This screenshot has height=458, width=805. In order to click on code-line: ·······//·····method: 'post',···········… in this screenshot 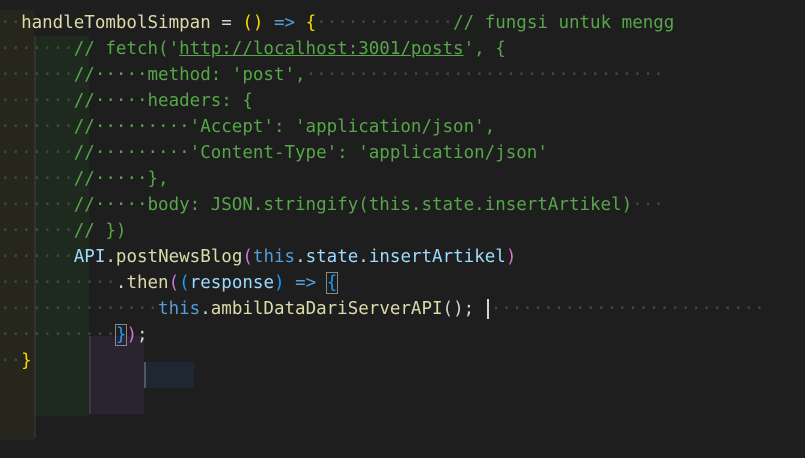, I will do `click(402, 75)`.